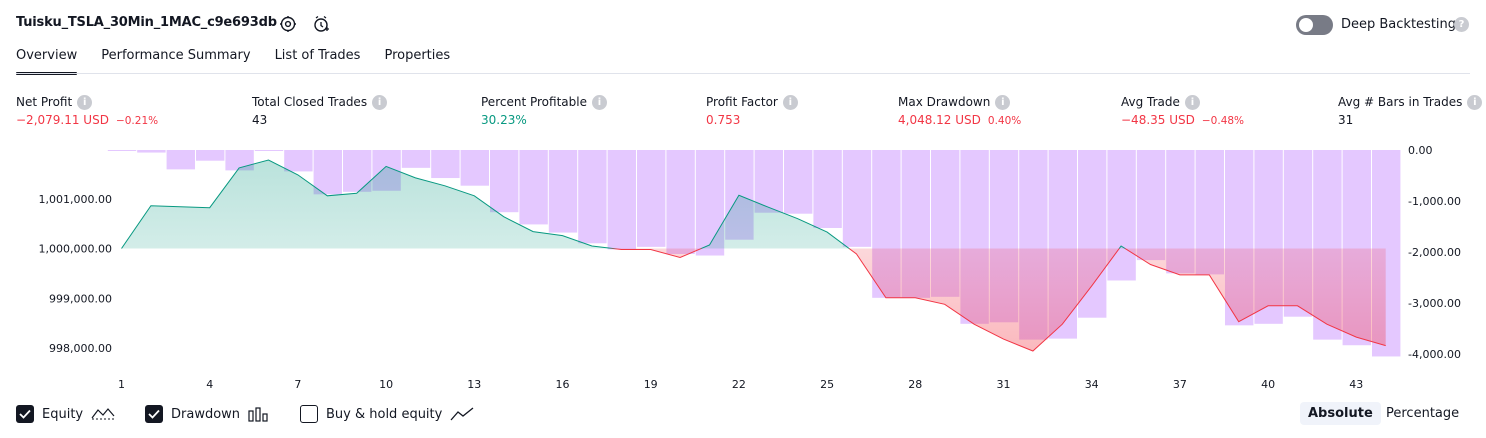 The width and height of the screenshot is (1486, 438). Describe the element at coordinates (1434, 354) in the screenshot. I see `y-right-tick: -4,000.00` at that location.